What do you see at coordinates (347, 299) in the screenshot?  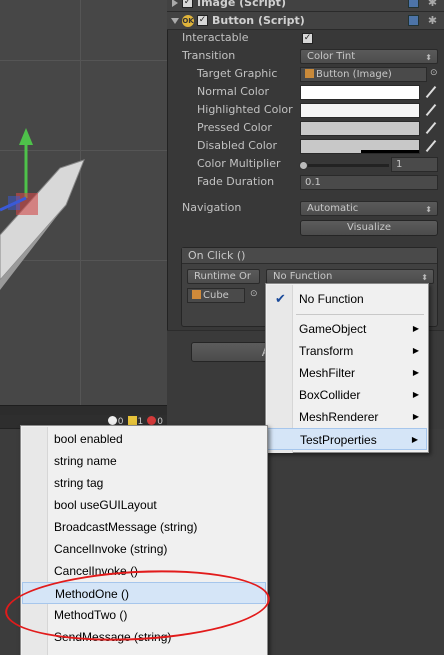 I see `menu-item-no-function: ✔ No Function` at bounding box center [347, 299].